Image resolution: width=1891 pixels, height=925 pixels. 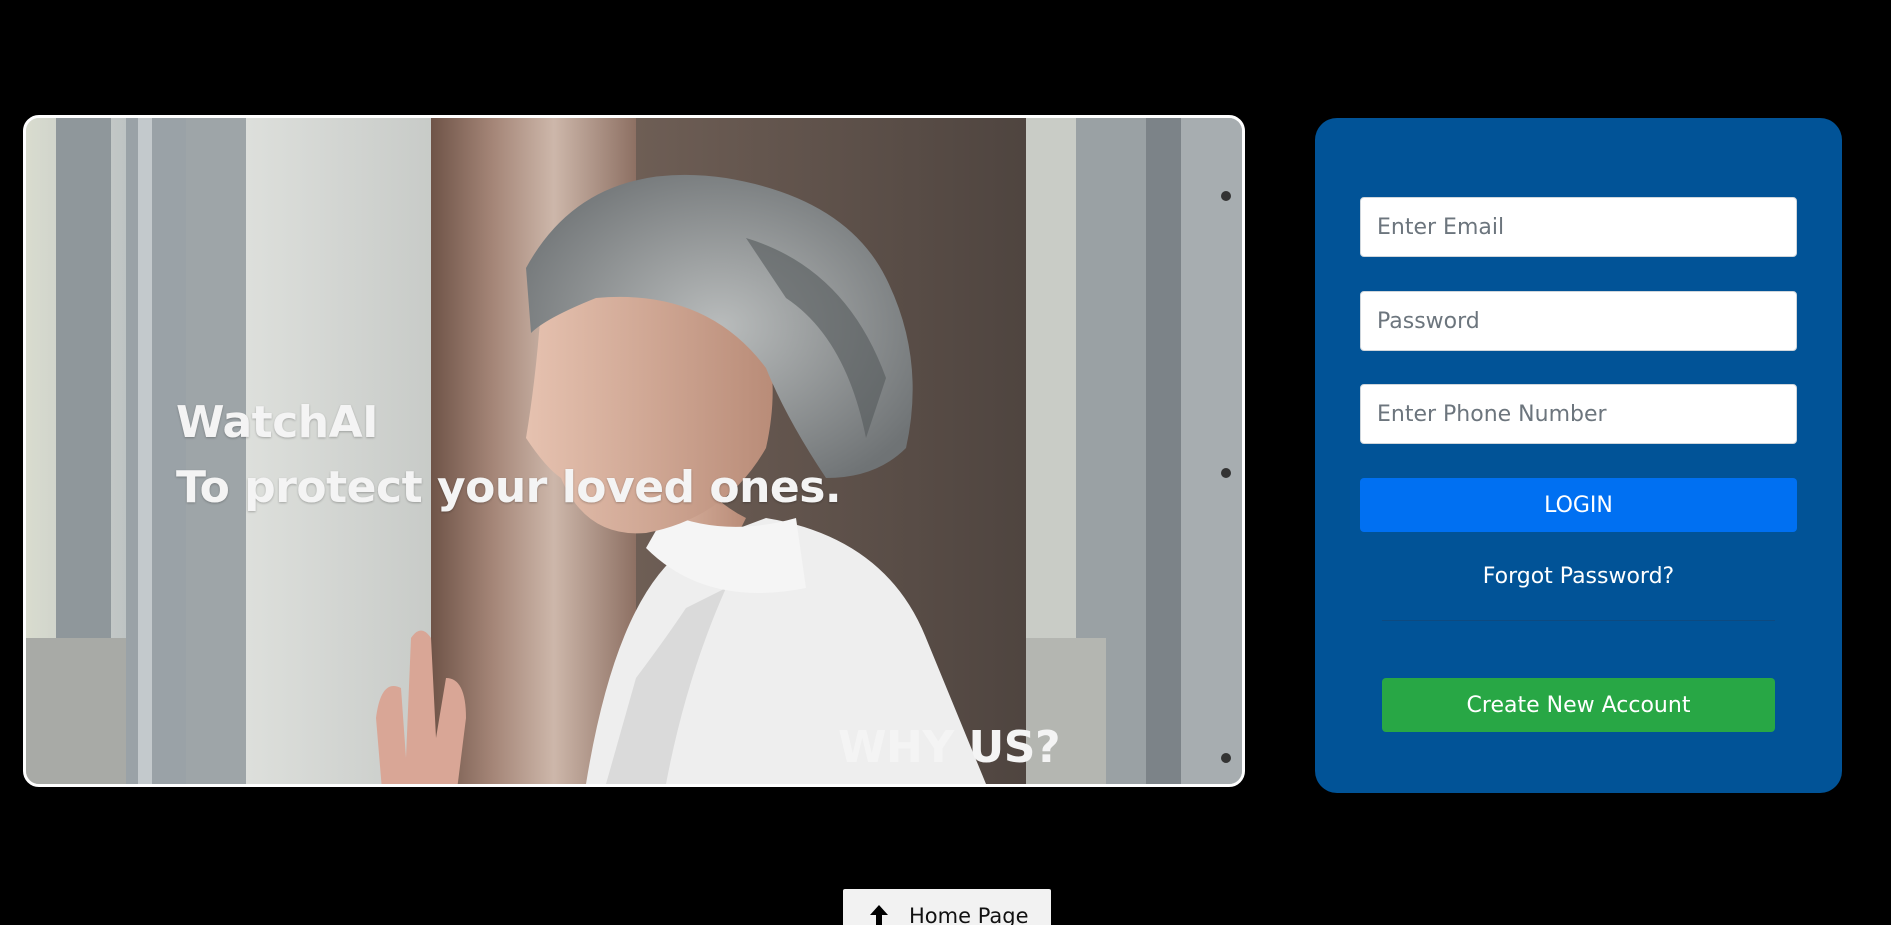 What do you see at coordinates (1578, 705) in the screenshot?
I see `create-account-button: Create New Account` at bounding box center [1578, 705].